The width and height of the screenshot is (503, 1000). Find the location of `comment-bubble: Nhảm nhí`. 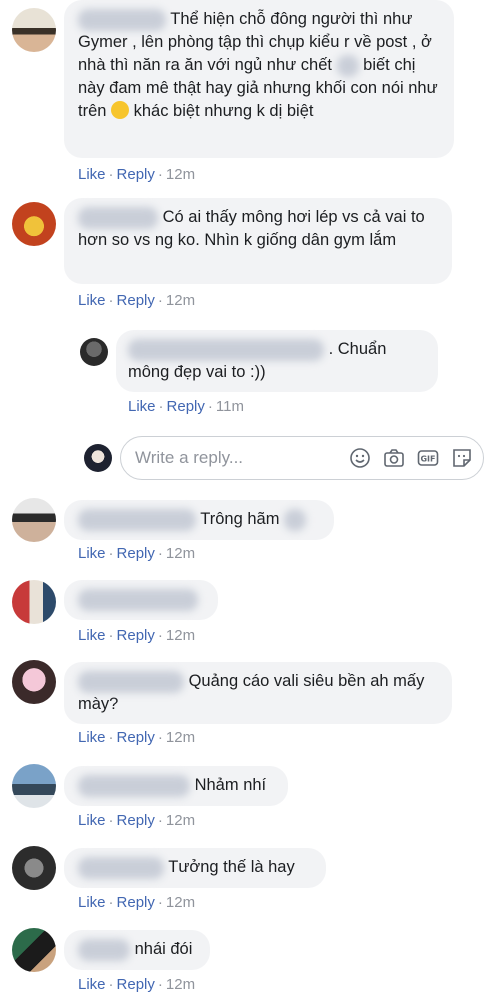

comment-bubble: Nhảm nhí is located at coordinates (176, 786).